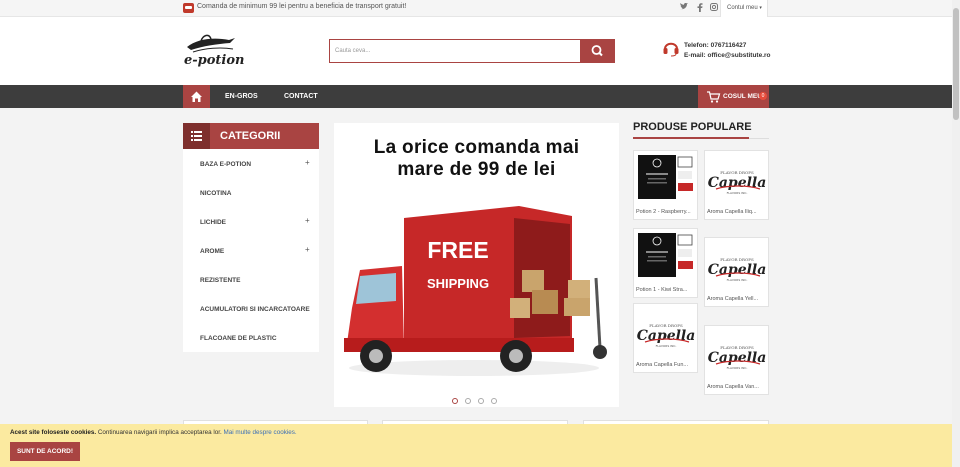  I want to click on logo-text: e-potion, so click(214, 60).